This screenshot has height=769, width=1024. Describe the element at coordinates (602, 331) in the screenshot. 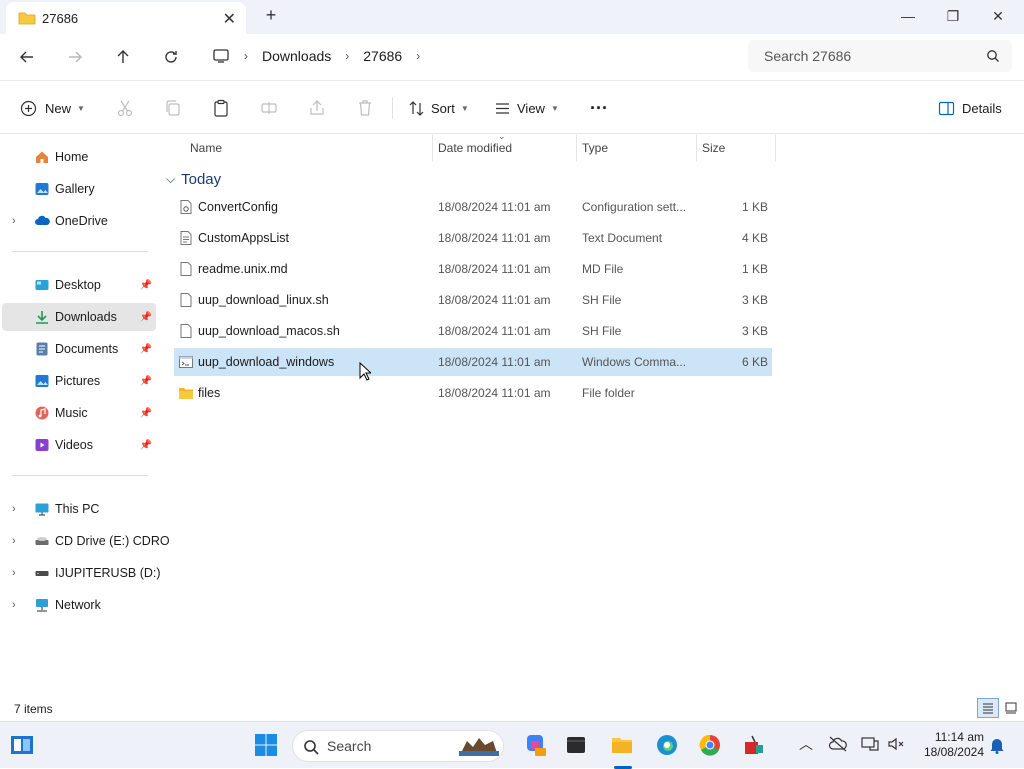

I see `file-type: SH File` at that location.